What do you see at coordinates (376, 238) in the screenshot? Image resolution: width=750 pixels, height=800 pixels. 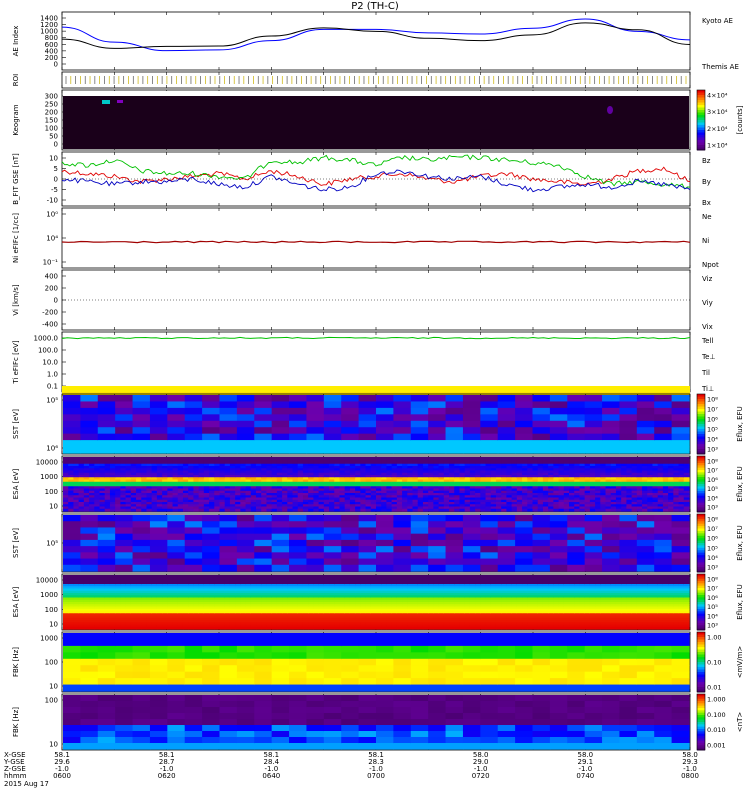 I see `density-frame` at bounding box center [376, 238].